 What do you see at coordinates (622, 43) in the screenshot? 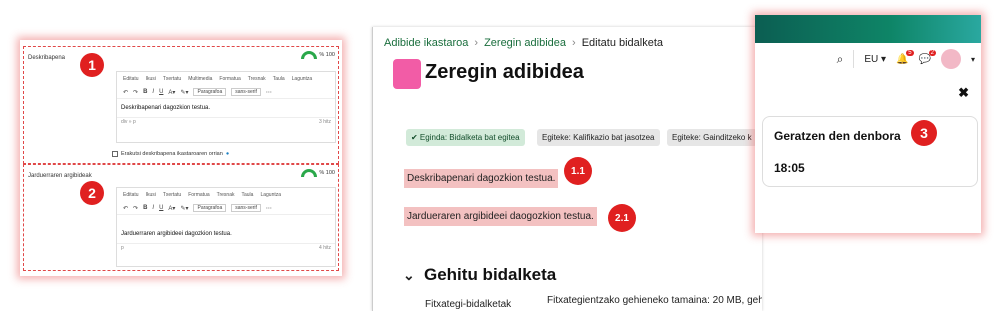
I see `breadcrumb-current: Editatu bidalketa` at bounding box center [622, 43].